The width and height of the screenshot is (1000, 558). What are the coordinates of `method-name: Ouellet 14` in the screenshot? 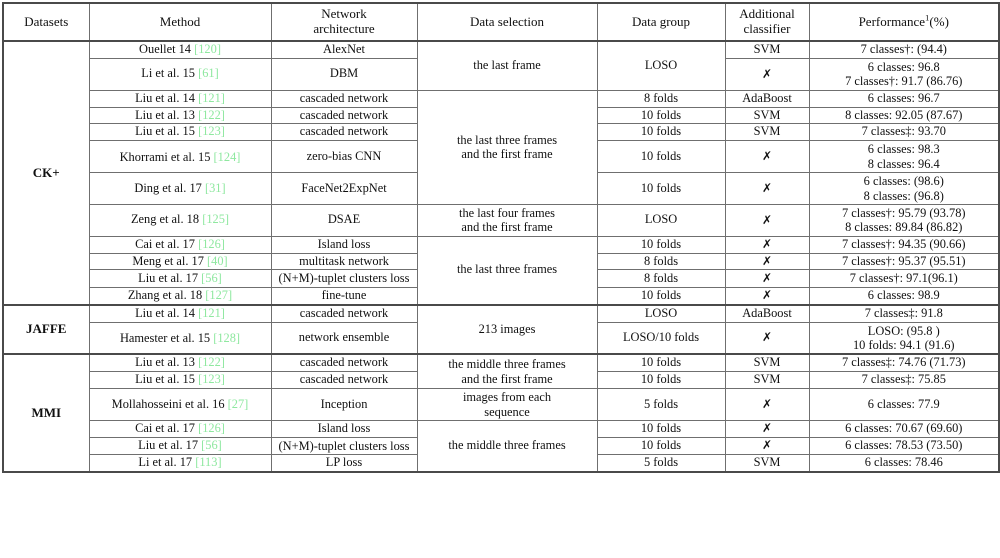 It's located at (167, 49).